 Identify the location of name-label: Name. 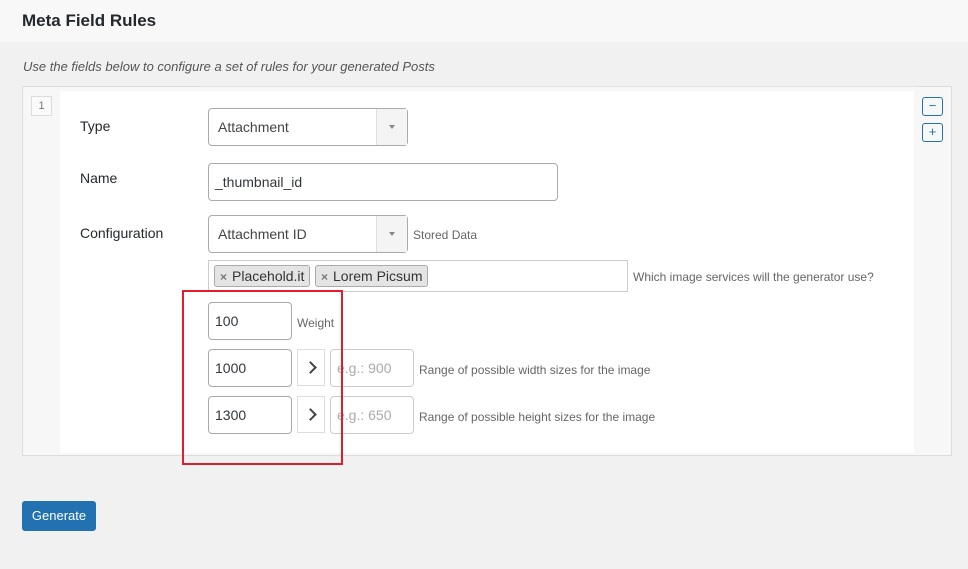
(99, 178).